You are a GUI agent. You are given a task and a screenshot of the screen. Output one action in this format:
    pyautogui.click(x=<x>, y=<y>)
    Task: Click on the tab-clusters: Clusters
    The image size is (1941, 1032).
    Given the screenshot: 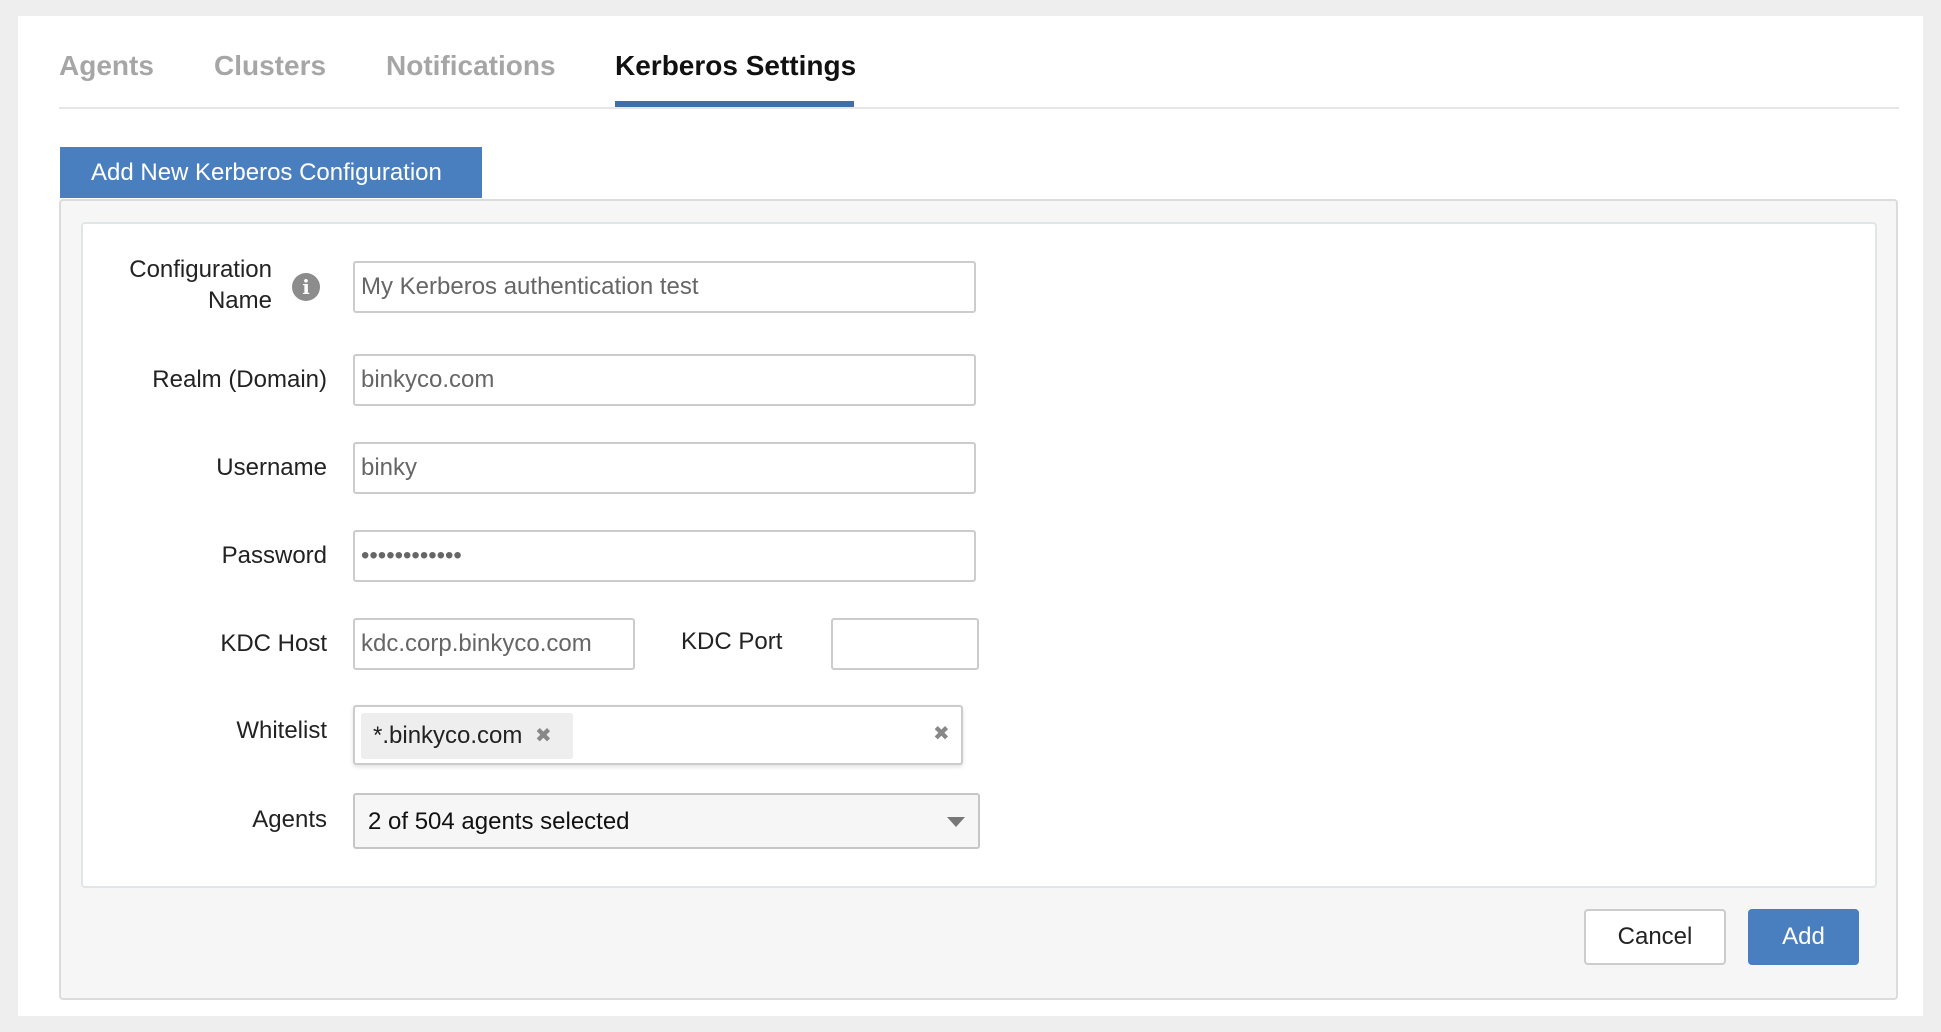 What is the action you would take?
    pyautogui.click(x=270, y=66)
    